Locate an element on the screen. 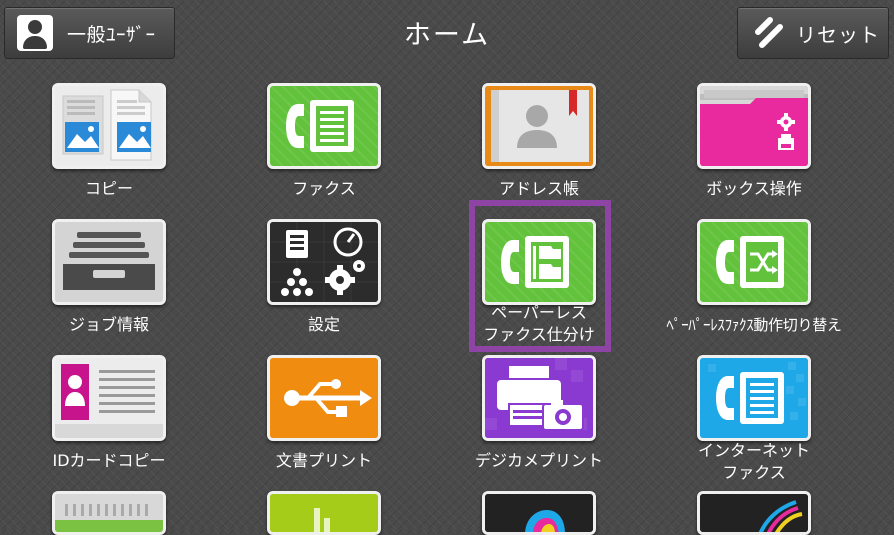 The image size is (894, 535). tile-label: デジカメプリント is located at coordinates (538, 460).